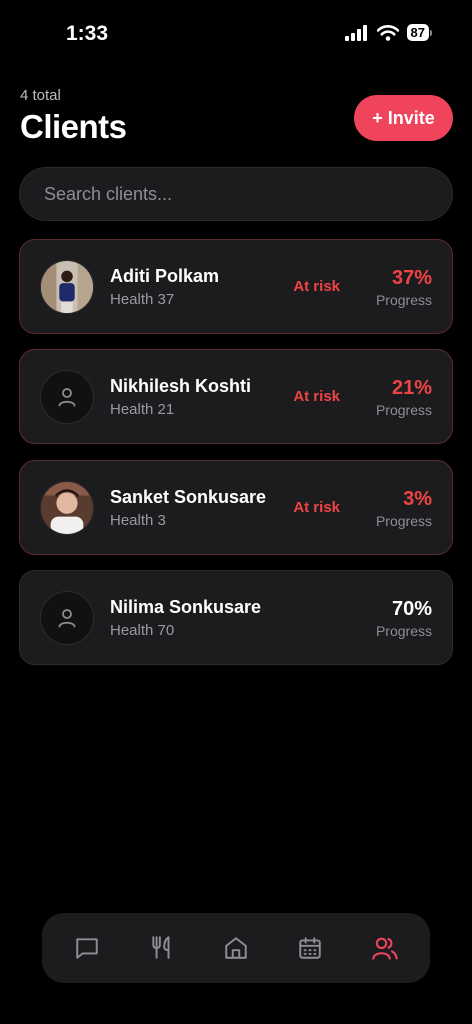  What do you see at coordinates (142, 630) in the screenshot?
I see `client-health: Health 70` at bounding box center [142, 630].